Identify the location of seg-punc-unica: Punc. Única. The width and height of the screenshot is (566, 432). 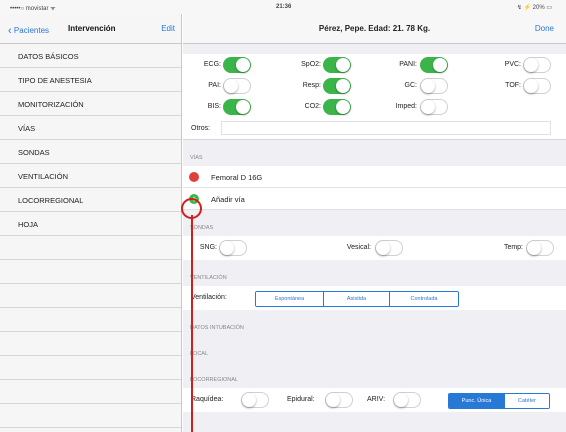
(477, 401).